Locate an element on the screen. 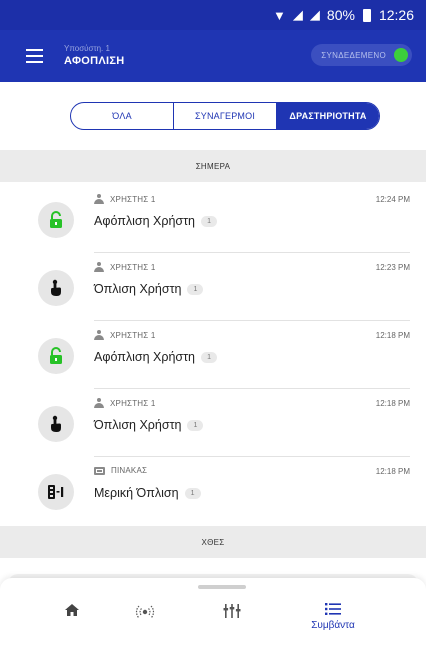 Image resolution: width=426 pixels, height=648 pixels. nav-devices is located at coordinates (232, 622).